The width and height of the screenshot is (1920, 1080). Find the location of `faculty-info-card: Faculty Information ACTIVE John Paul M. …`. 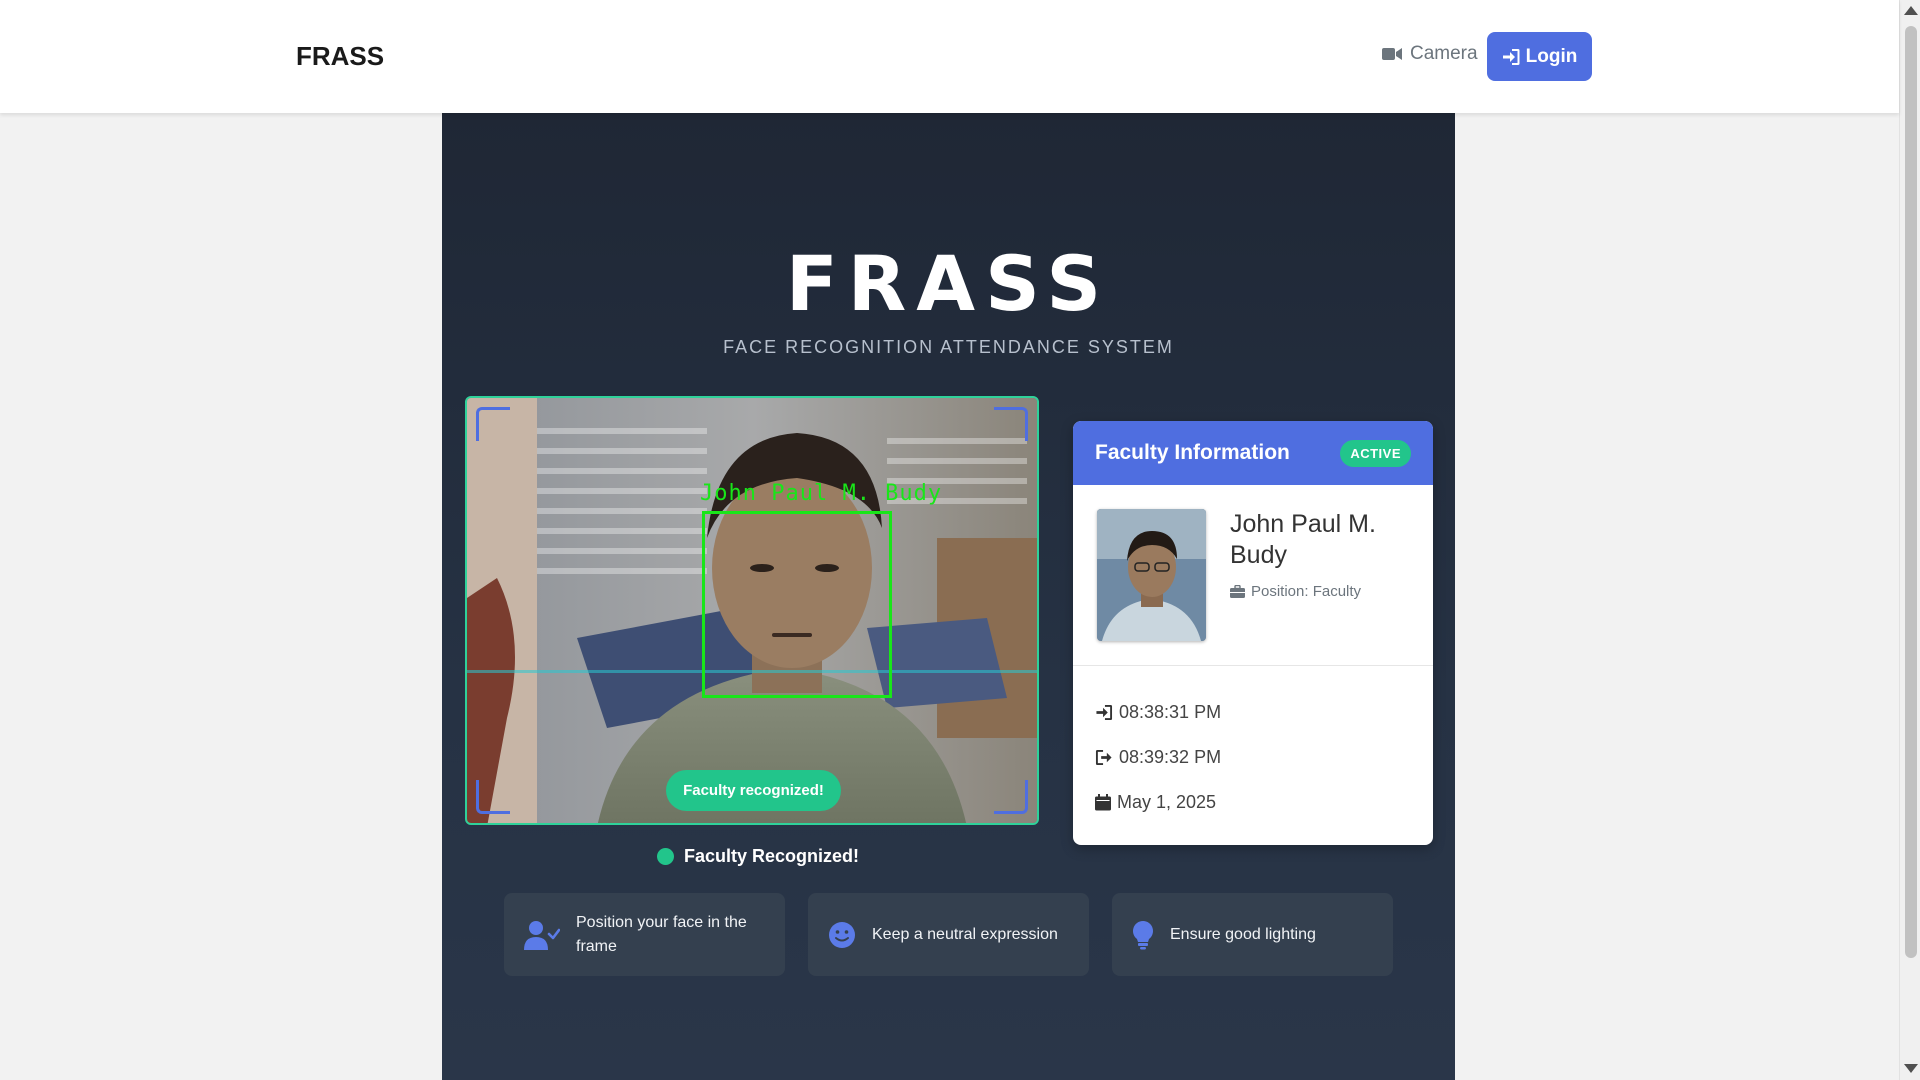

faculty-info-card: Faculty Information ACTIVE John Paul M. … is located at coordinates (1253, 633).